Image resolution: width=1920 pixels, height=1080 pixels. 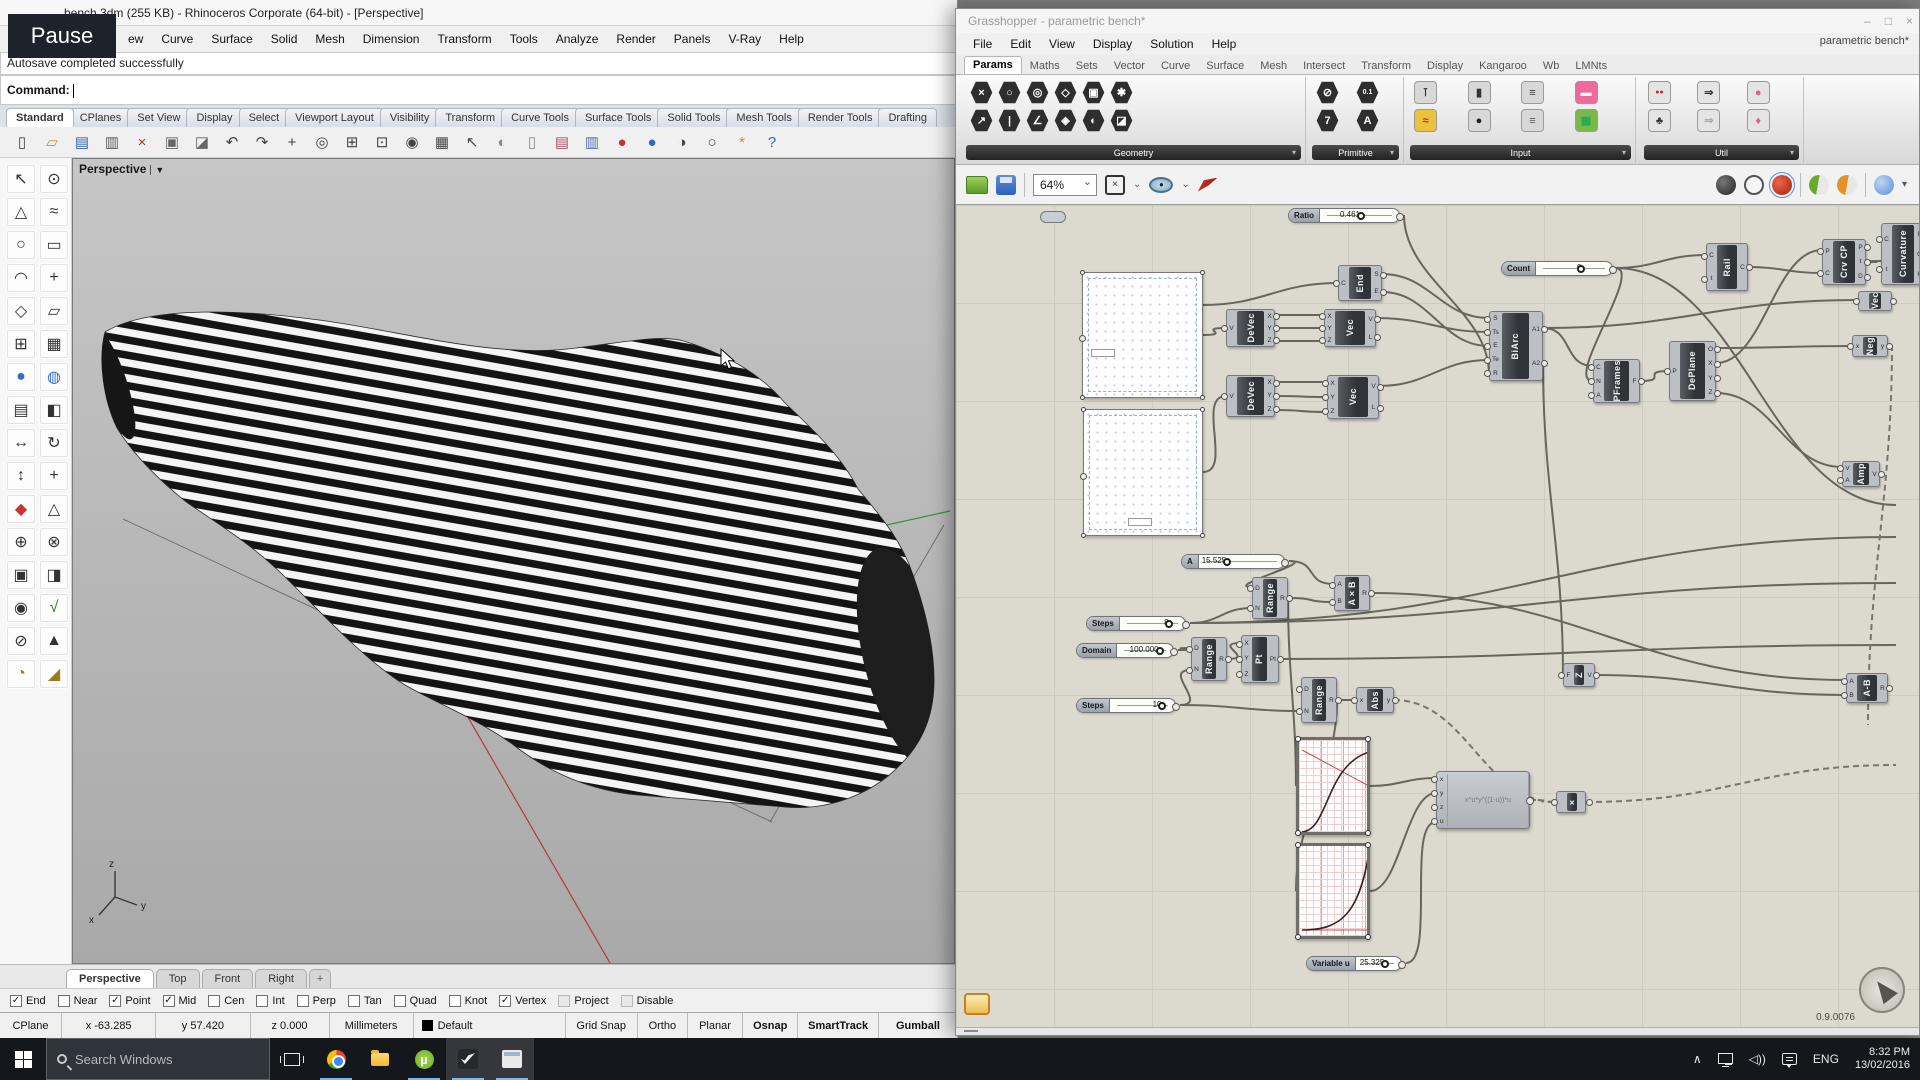 What do you see at coordinates (532, 142) in the screenshot?
I see `lock-icon: ▯` at bounding box center [532, 142].